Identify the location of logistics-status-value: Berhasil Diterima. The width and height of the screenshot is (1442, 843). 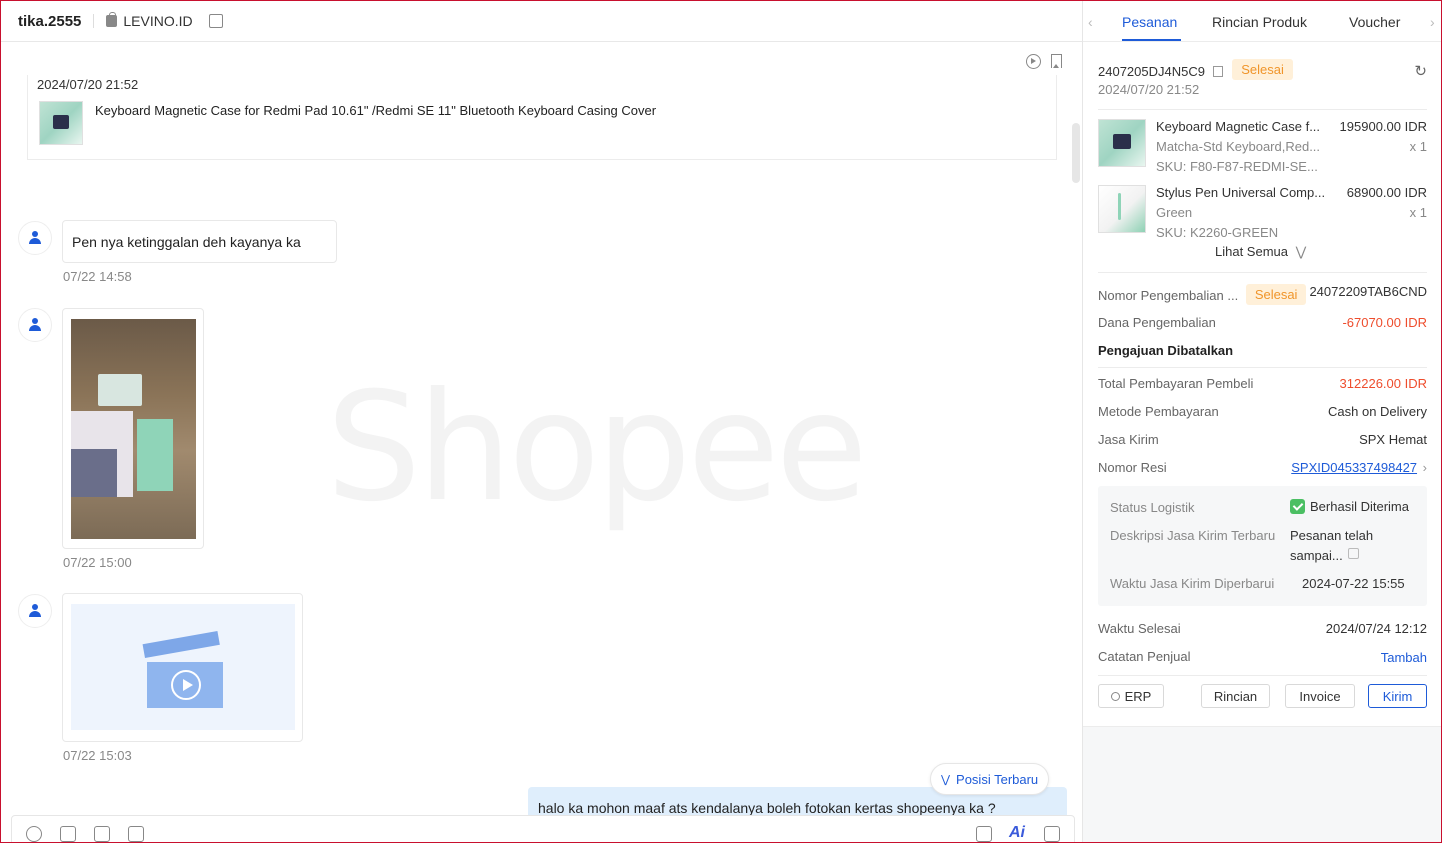
(1359, 506).